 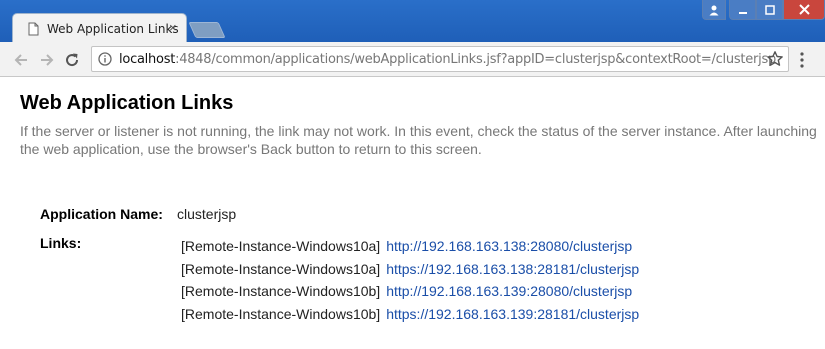 What do you see at coordinates (207, 214) in the screenshot?
I see `application-name-value: clusterjsp` at bounding box center [207, 214].